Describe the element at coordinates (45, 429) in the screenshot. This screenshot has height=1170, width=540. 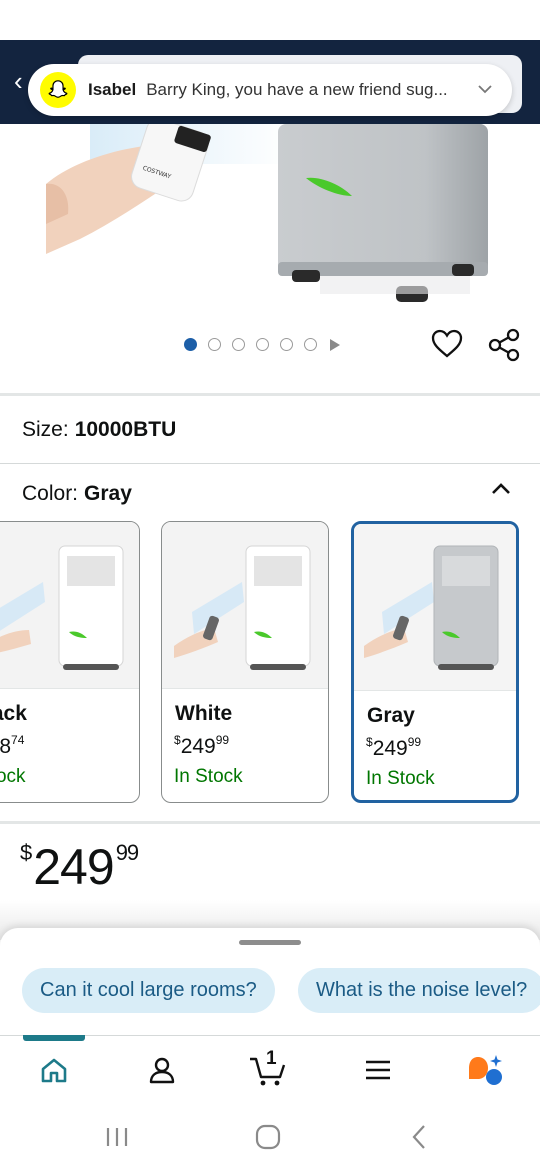
I see `size-label: Size:` at that location.